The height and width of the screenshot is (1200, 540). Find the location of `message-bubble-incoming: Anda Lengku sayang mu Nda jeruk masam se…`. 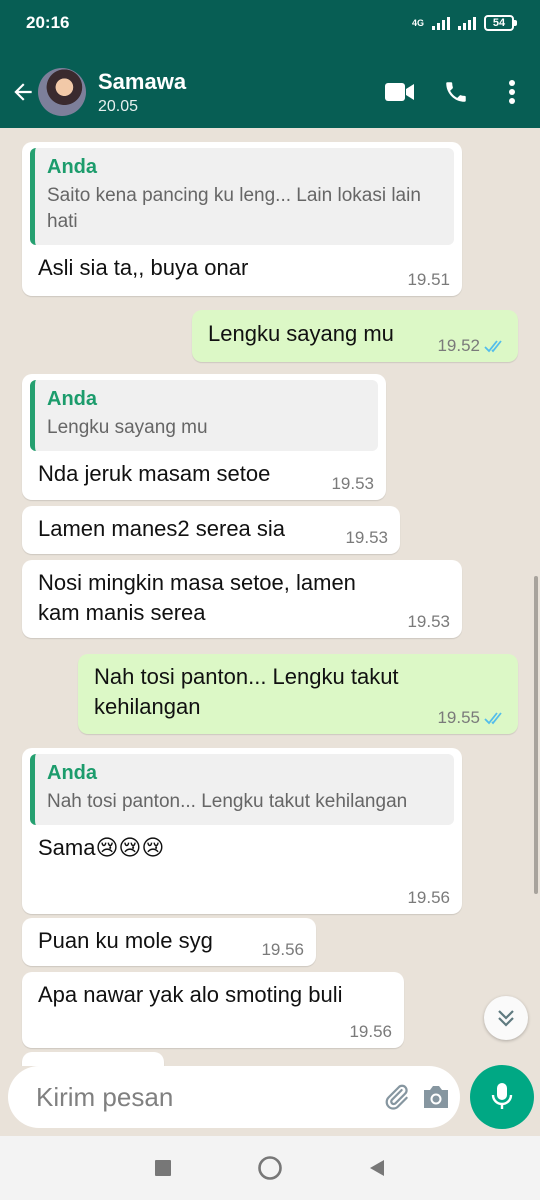

message-bubble-incoming: Anda Lengku sayang mu Nda jeruk masam se… is located at coordinates (204, 437).